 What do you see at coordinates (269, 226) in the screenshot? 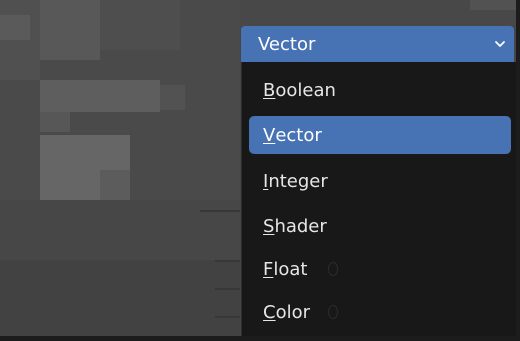
I see `menu-item-mnemonic: S` at bounding box center [269, 226].